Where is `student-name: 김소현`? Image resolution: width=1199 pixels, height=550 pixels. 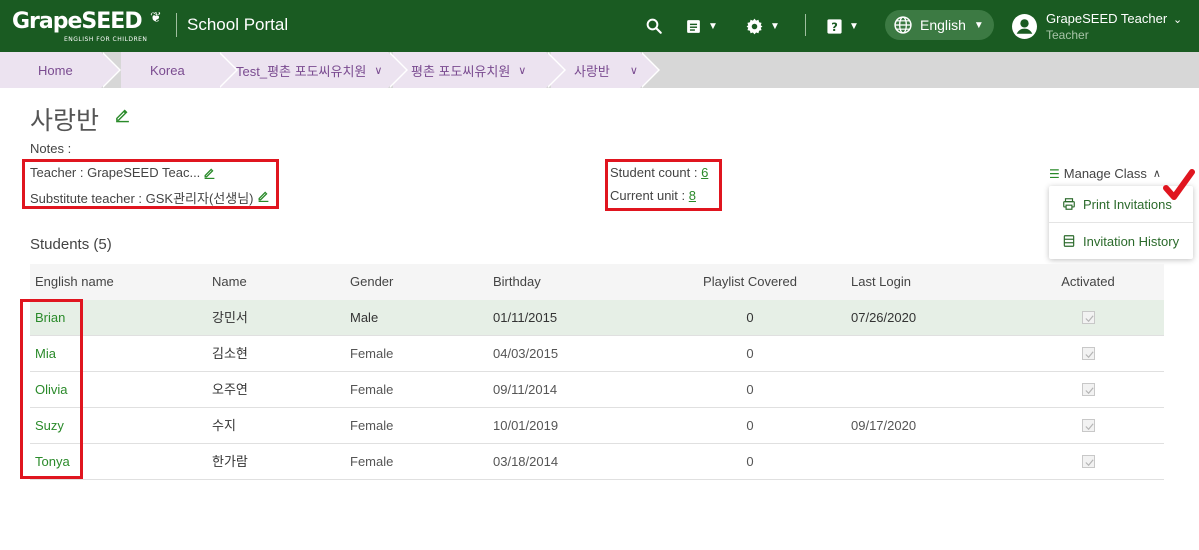 student-name: 김소현 is located at coordinates (230, 353).